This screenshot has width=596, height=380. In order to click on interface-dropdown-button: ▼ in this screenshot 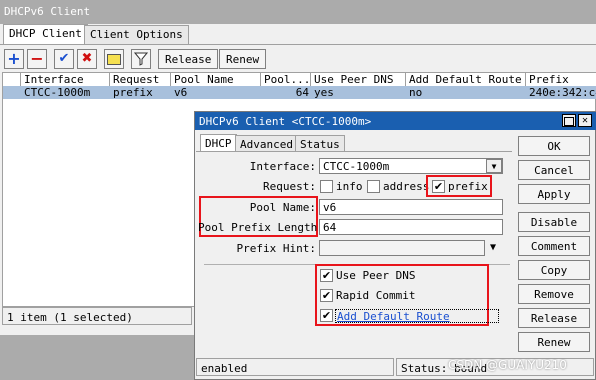, I will do `click(494, 166)`.